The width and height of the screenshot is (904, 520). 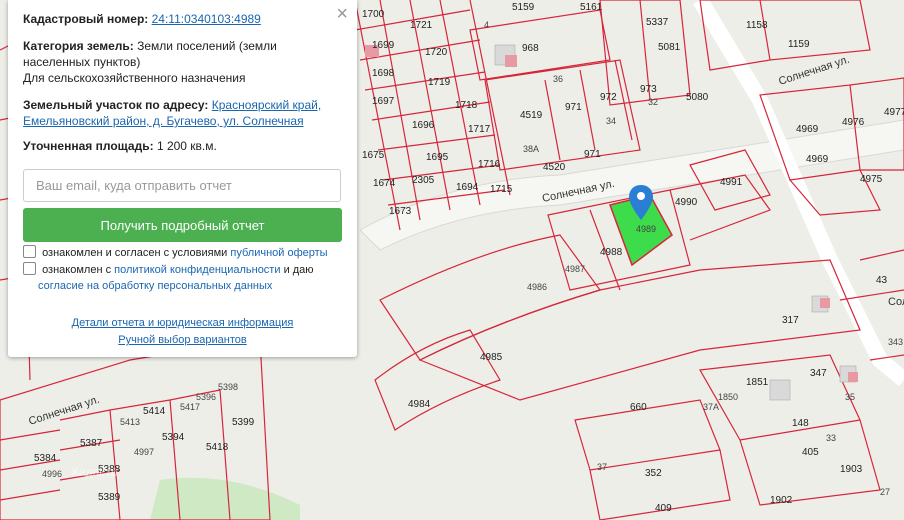 I want to click on parcel-number-label: 2305, so click(x=423, y=180).